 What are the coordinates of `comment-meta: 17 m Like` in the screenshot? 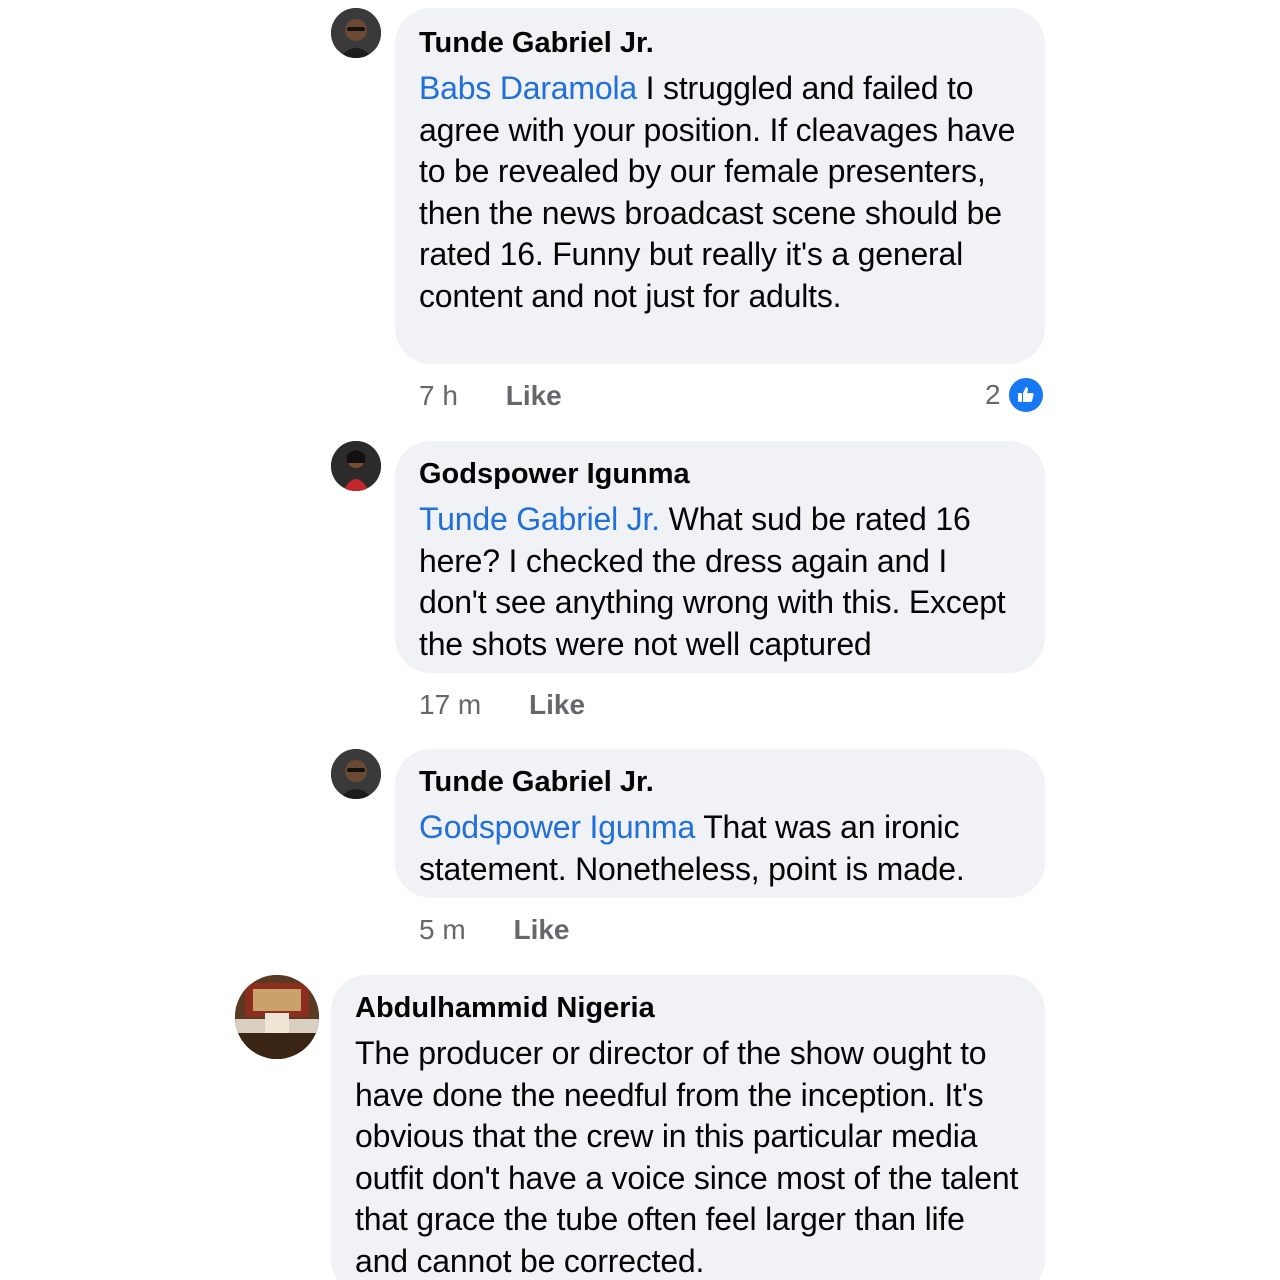 It's located at (502, 705).